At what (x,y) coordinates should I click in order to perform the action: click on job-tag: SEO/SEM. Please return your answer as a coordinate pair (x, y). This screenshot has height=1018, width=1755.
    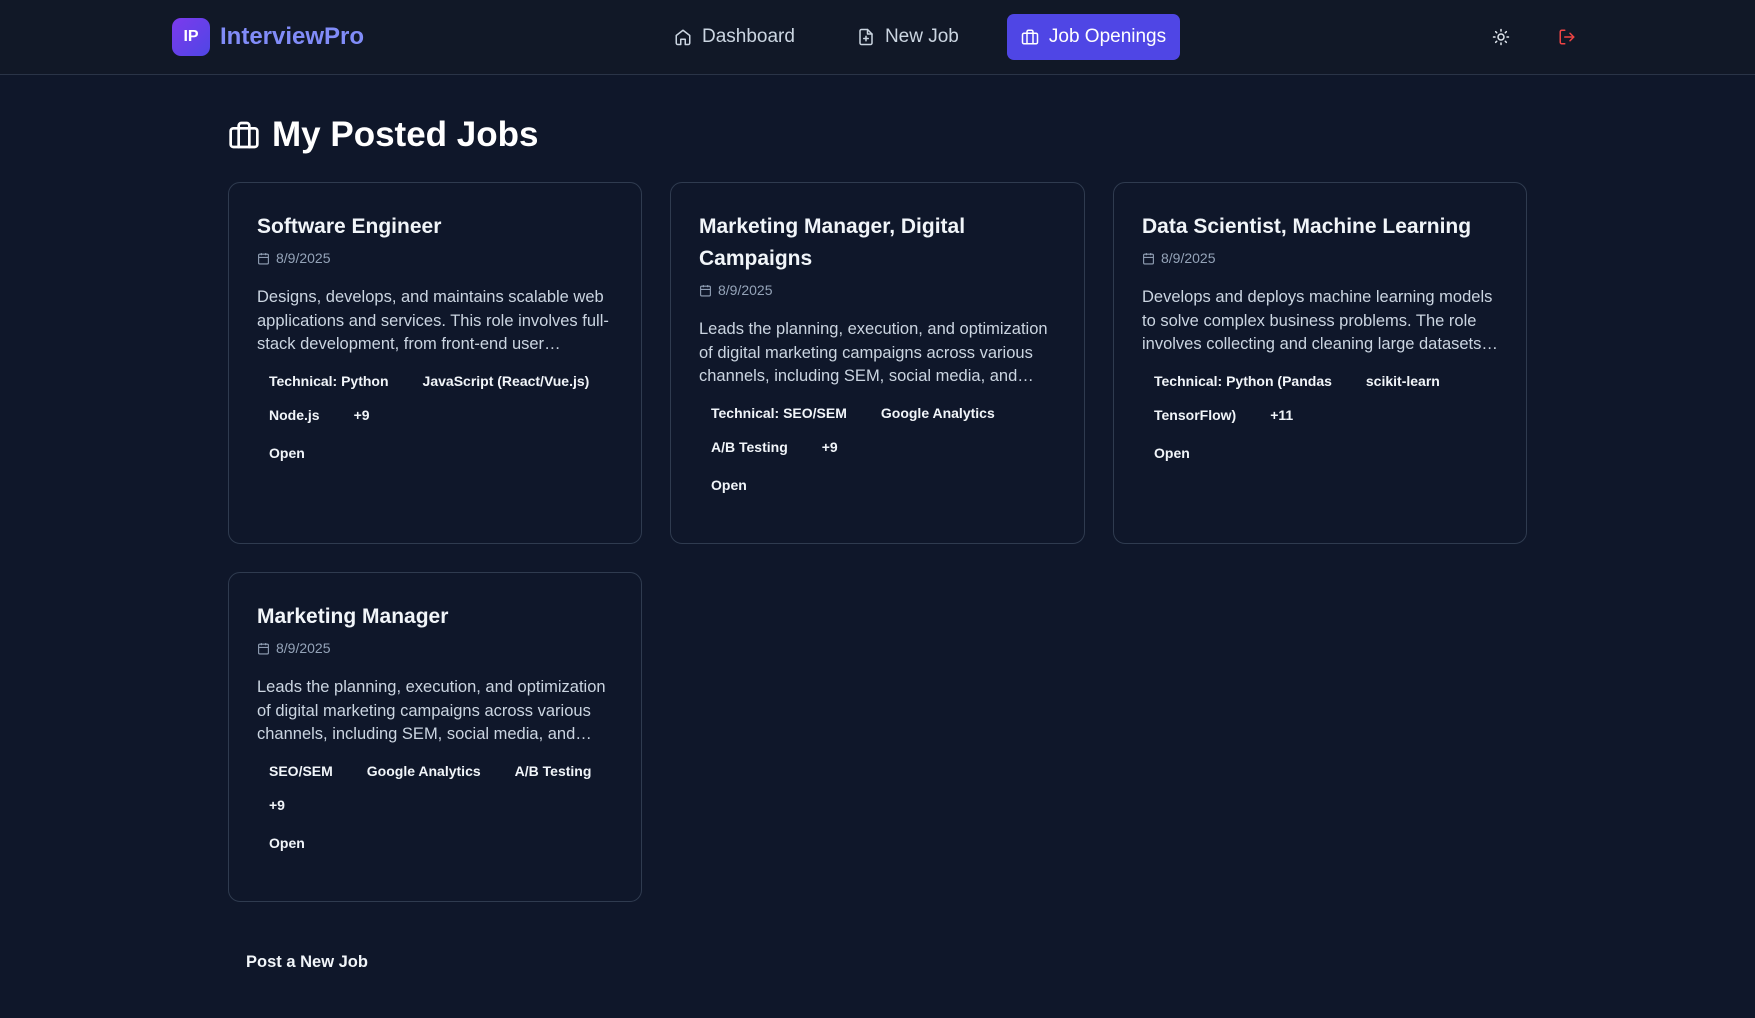
    Looking at the image, I should click on (301, 770).